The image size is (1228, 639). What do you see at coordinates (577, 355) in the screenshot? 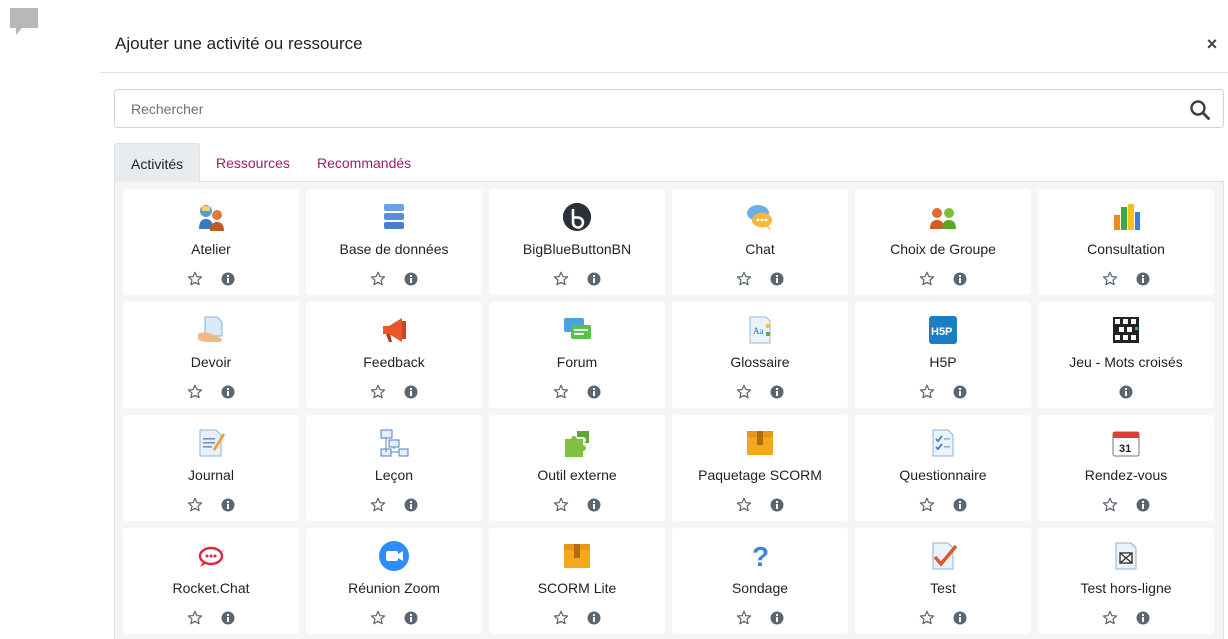
I see `activity-card: Forum` at bounding box center [577, 355].